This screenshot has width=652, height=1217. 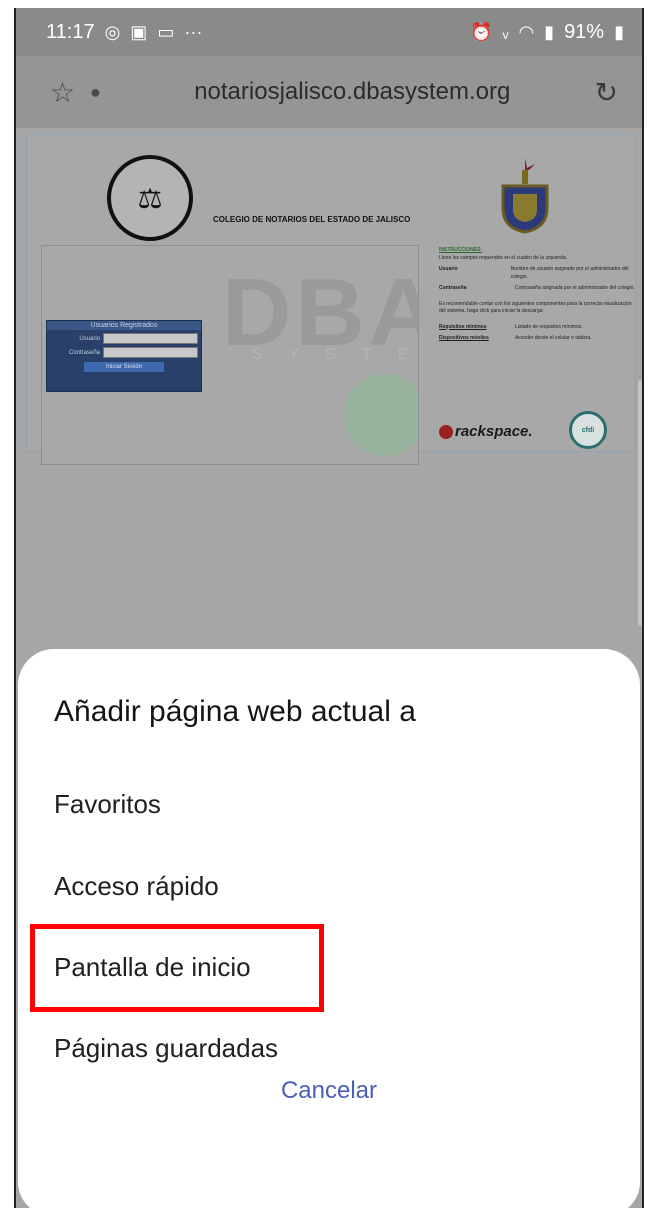 I want to click on system-watermark: SYSTEM, so click(x=335, y=354).